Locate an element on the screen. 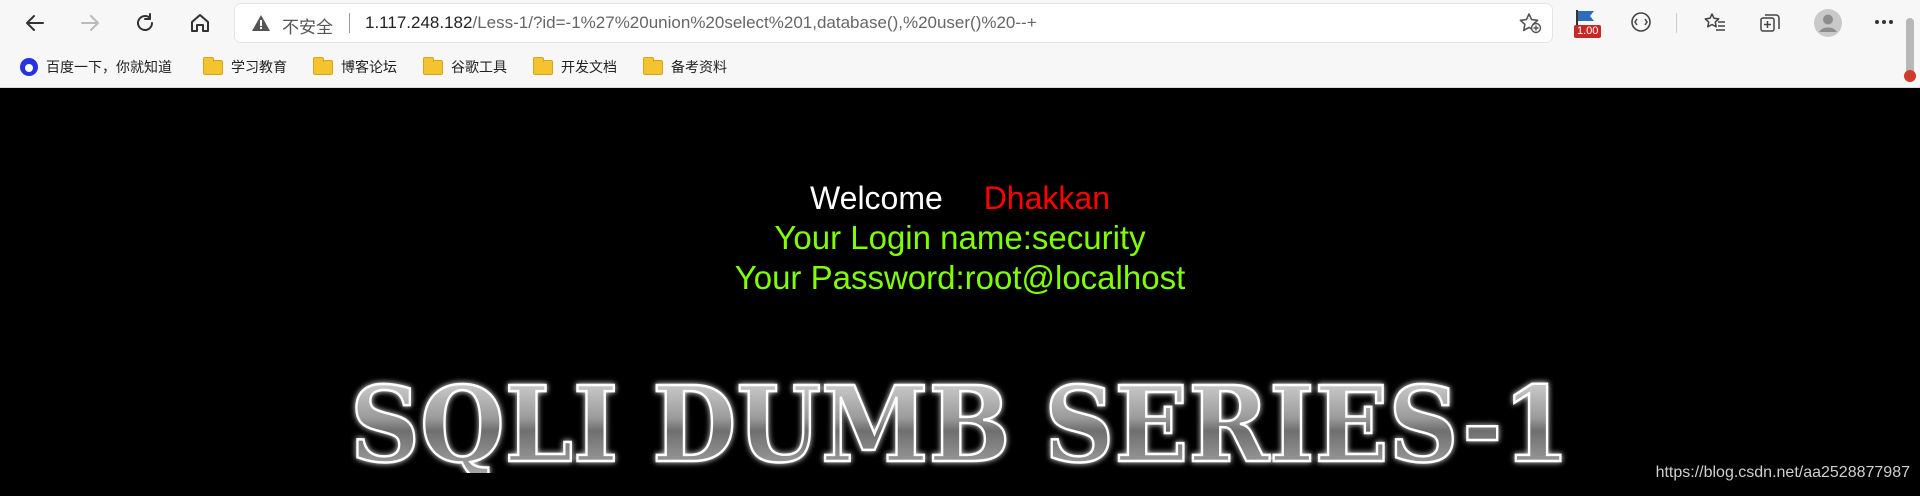 The width and height of the screenshot is (1920, 496). refresh-icon is located at coordinates (145, 22).